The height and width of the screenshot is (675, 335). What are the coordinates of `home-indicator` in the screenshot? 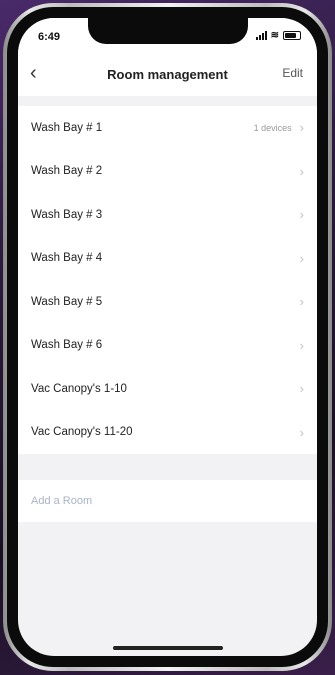 It's located at (167, 648).